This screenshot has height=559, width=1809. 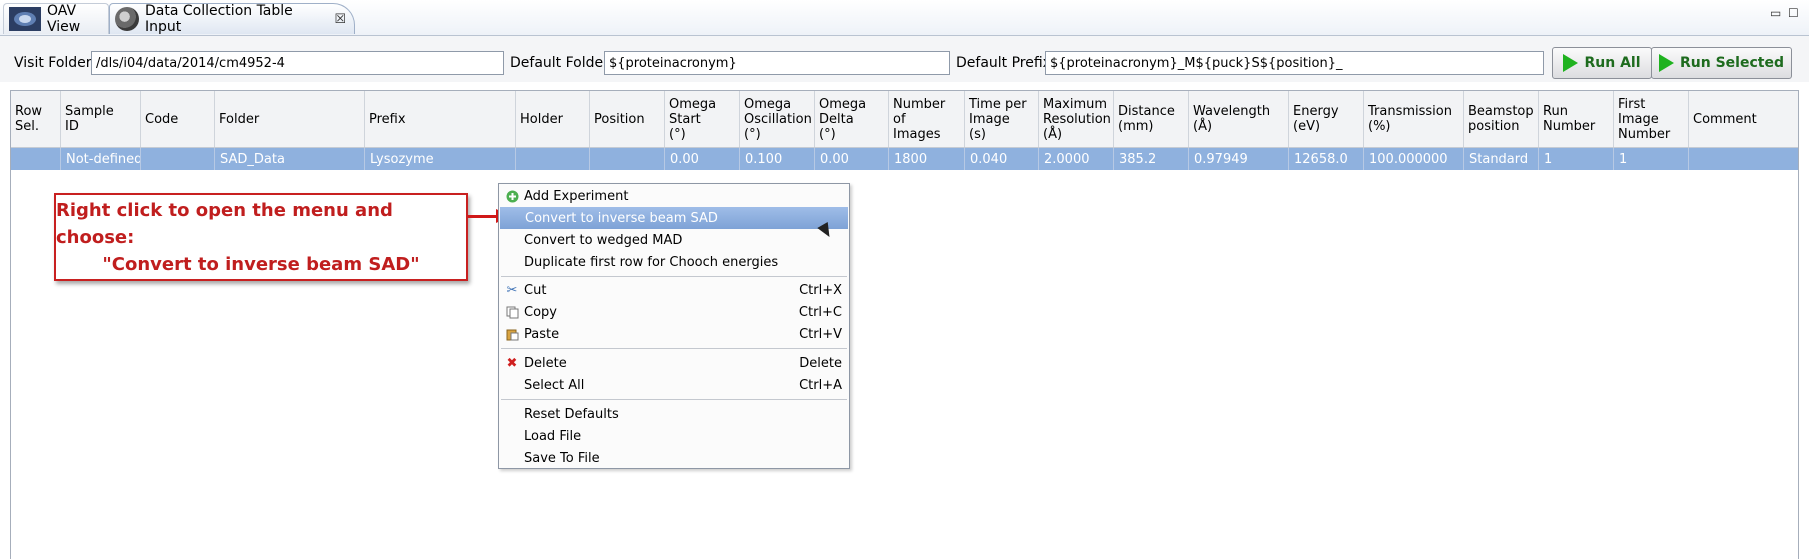 I want to click on header-position: Position, so click(x=627, y=119).